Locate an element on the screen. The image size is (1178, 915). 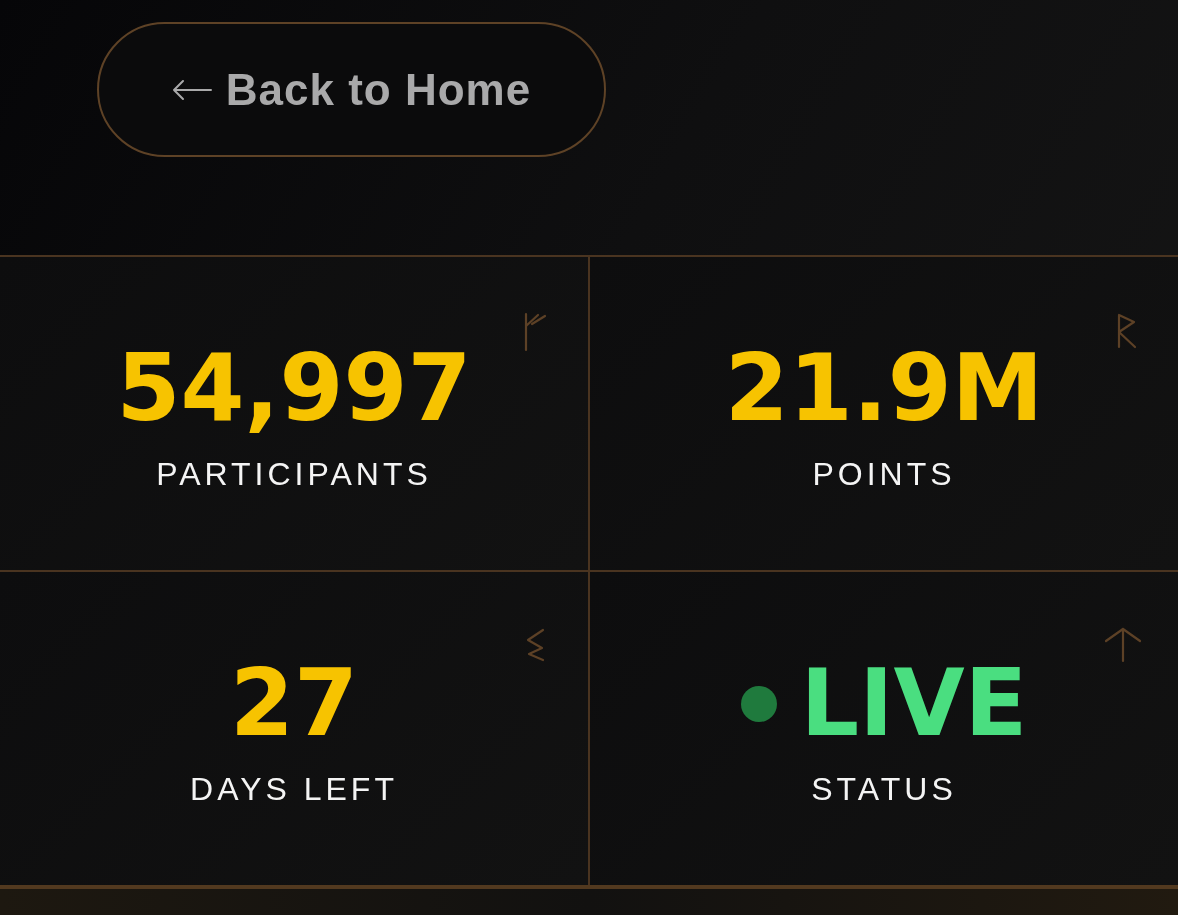
stat-value: 21.9M is located at coordinates (884, 389).